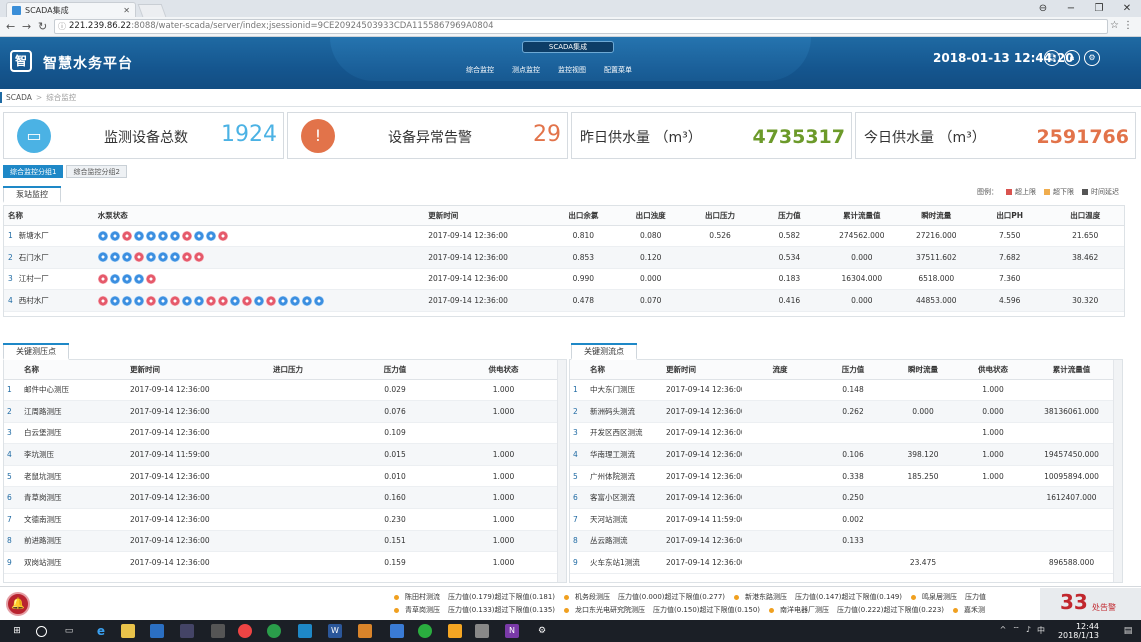 The width and height of the screenshot is (1141, 642). Describe the element at coordinates (592, 597) in the screenshot. I see `alarm-point: 机务段测压` at that location.